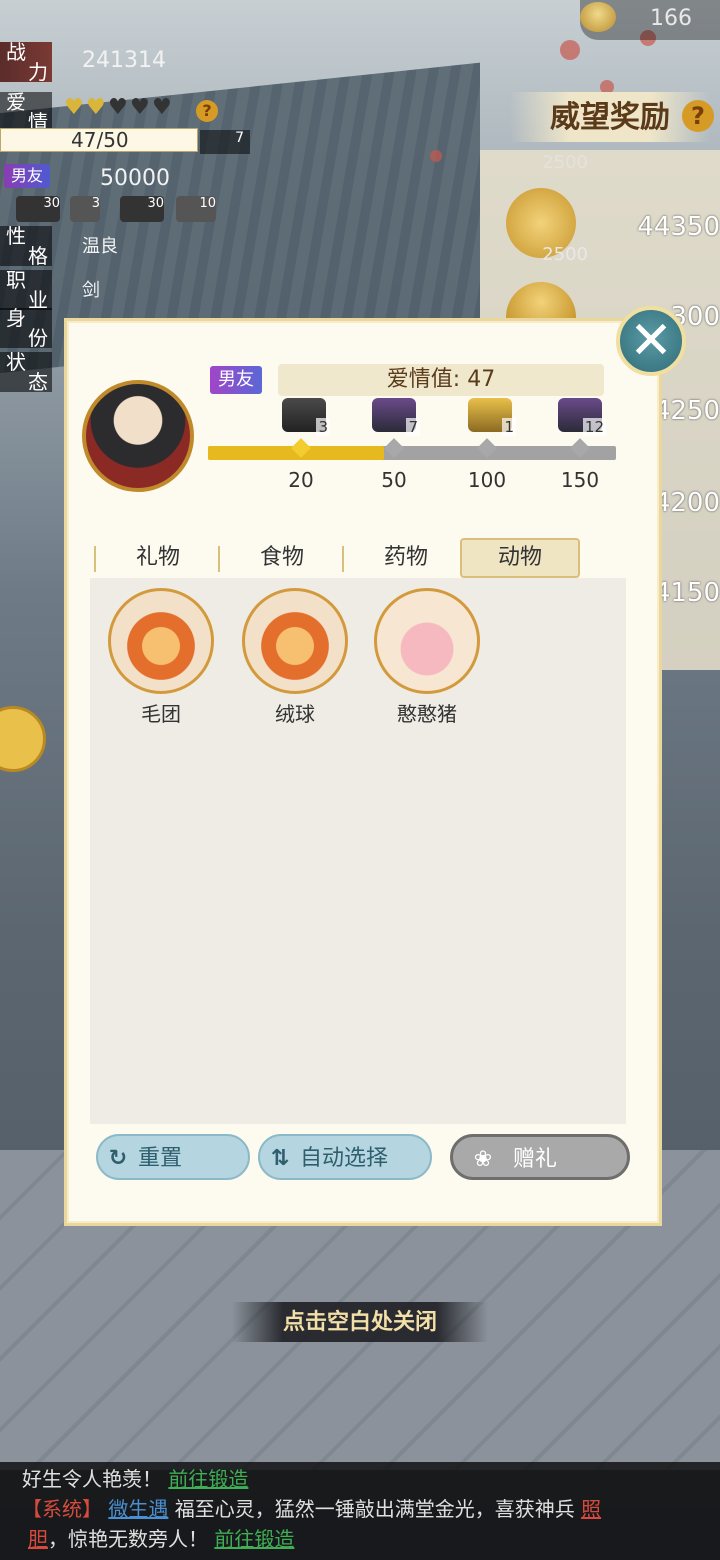 This screenshot has height=1560, width=720. Describe the element at coordinates (306, 417) in the screenshot. I see `iron-chest-icon: 3` at that location.